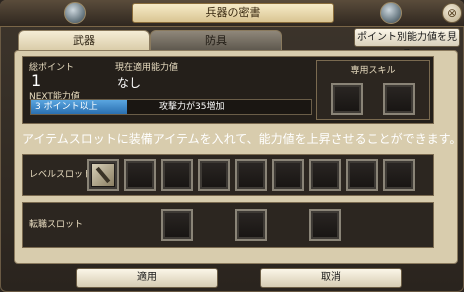  What do you see at coordinates (452, 13) in the screenshot?
I see `close-button: ⊗` at bounding box center [452, 13].